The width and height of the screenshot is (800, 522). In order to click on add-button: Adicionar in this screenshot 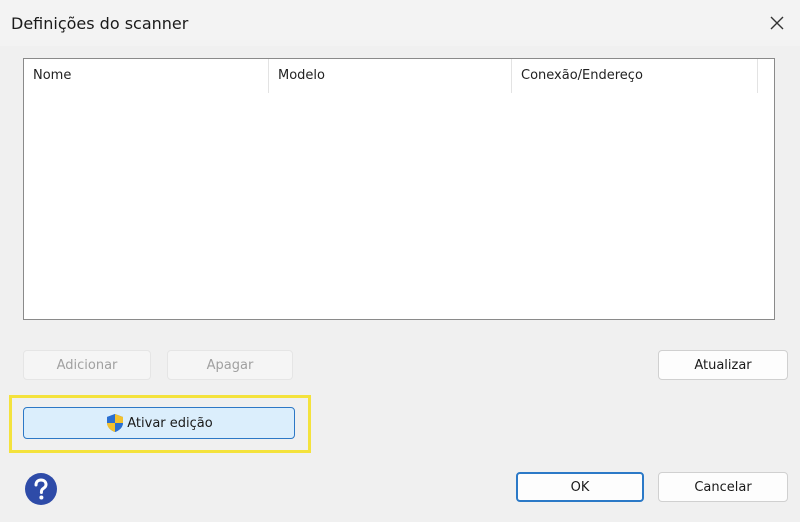, I will do `click(87, 365)`.